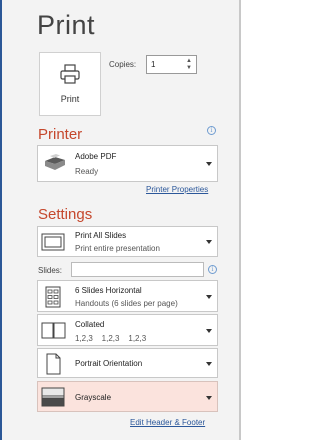  I want to click on printer-heading: Printer, so click(60, 134).